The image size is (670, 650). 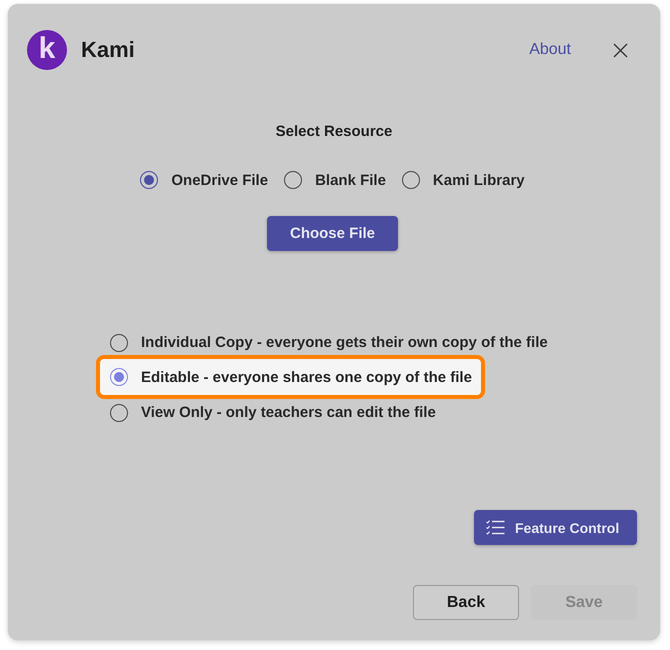 I want to click on close-button, so click(x=620, y=50).